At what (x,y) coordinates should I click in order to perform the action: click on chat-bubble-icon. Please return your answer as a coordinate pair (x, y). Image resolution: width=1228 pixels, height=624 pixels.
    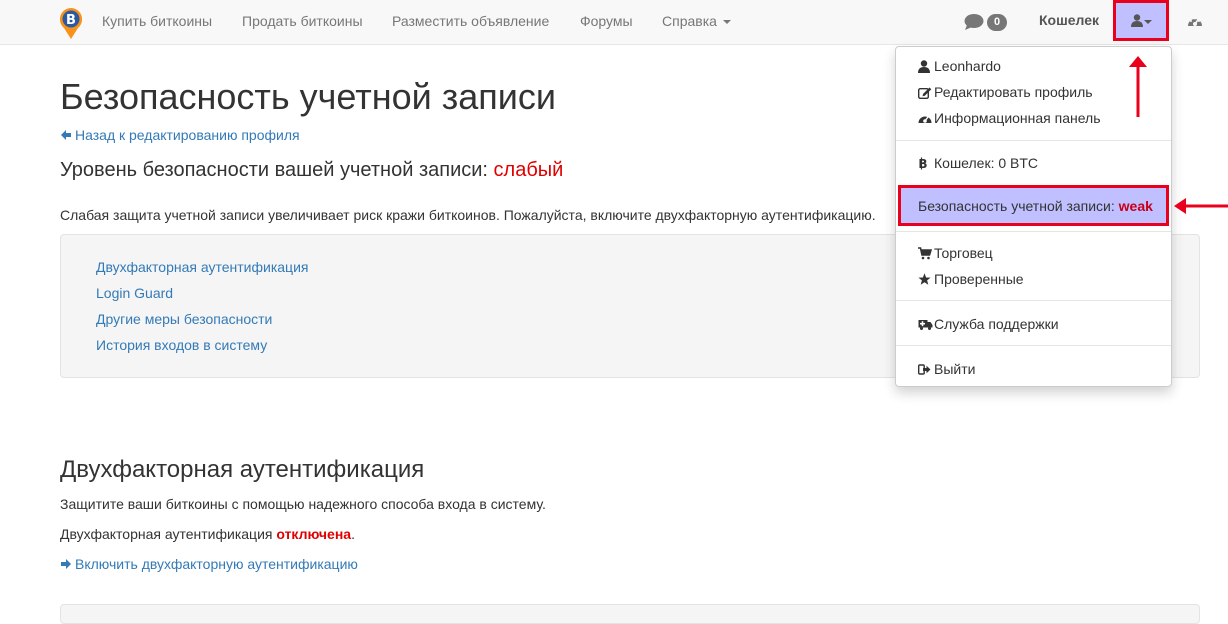
    Looking at the image, I should click on (974, 22).